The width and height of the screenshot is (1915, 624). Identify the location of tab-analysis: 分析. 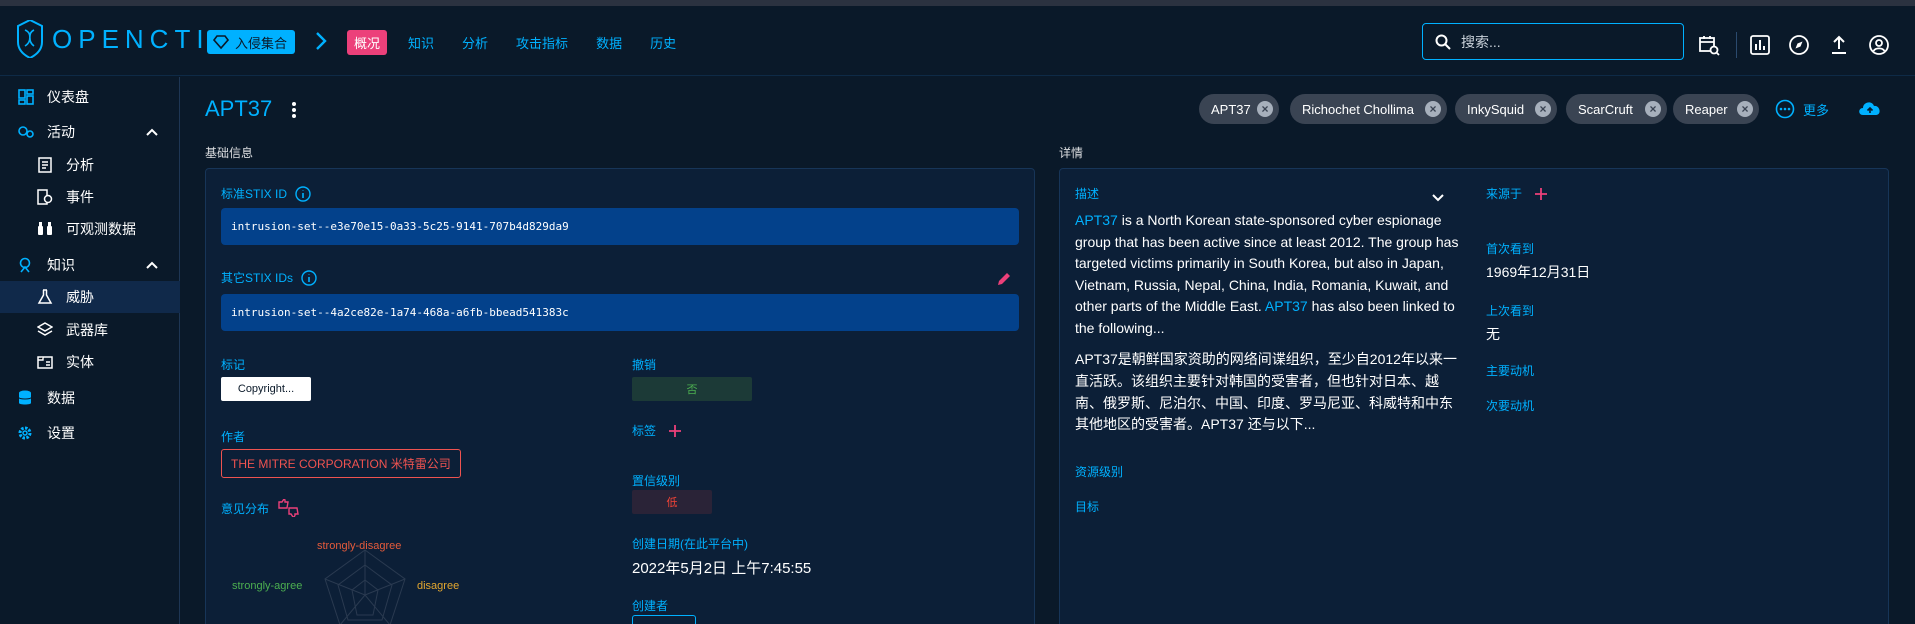
(475, 42).